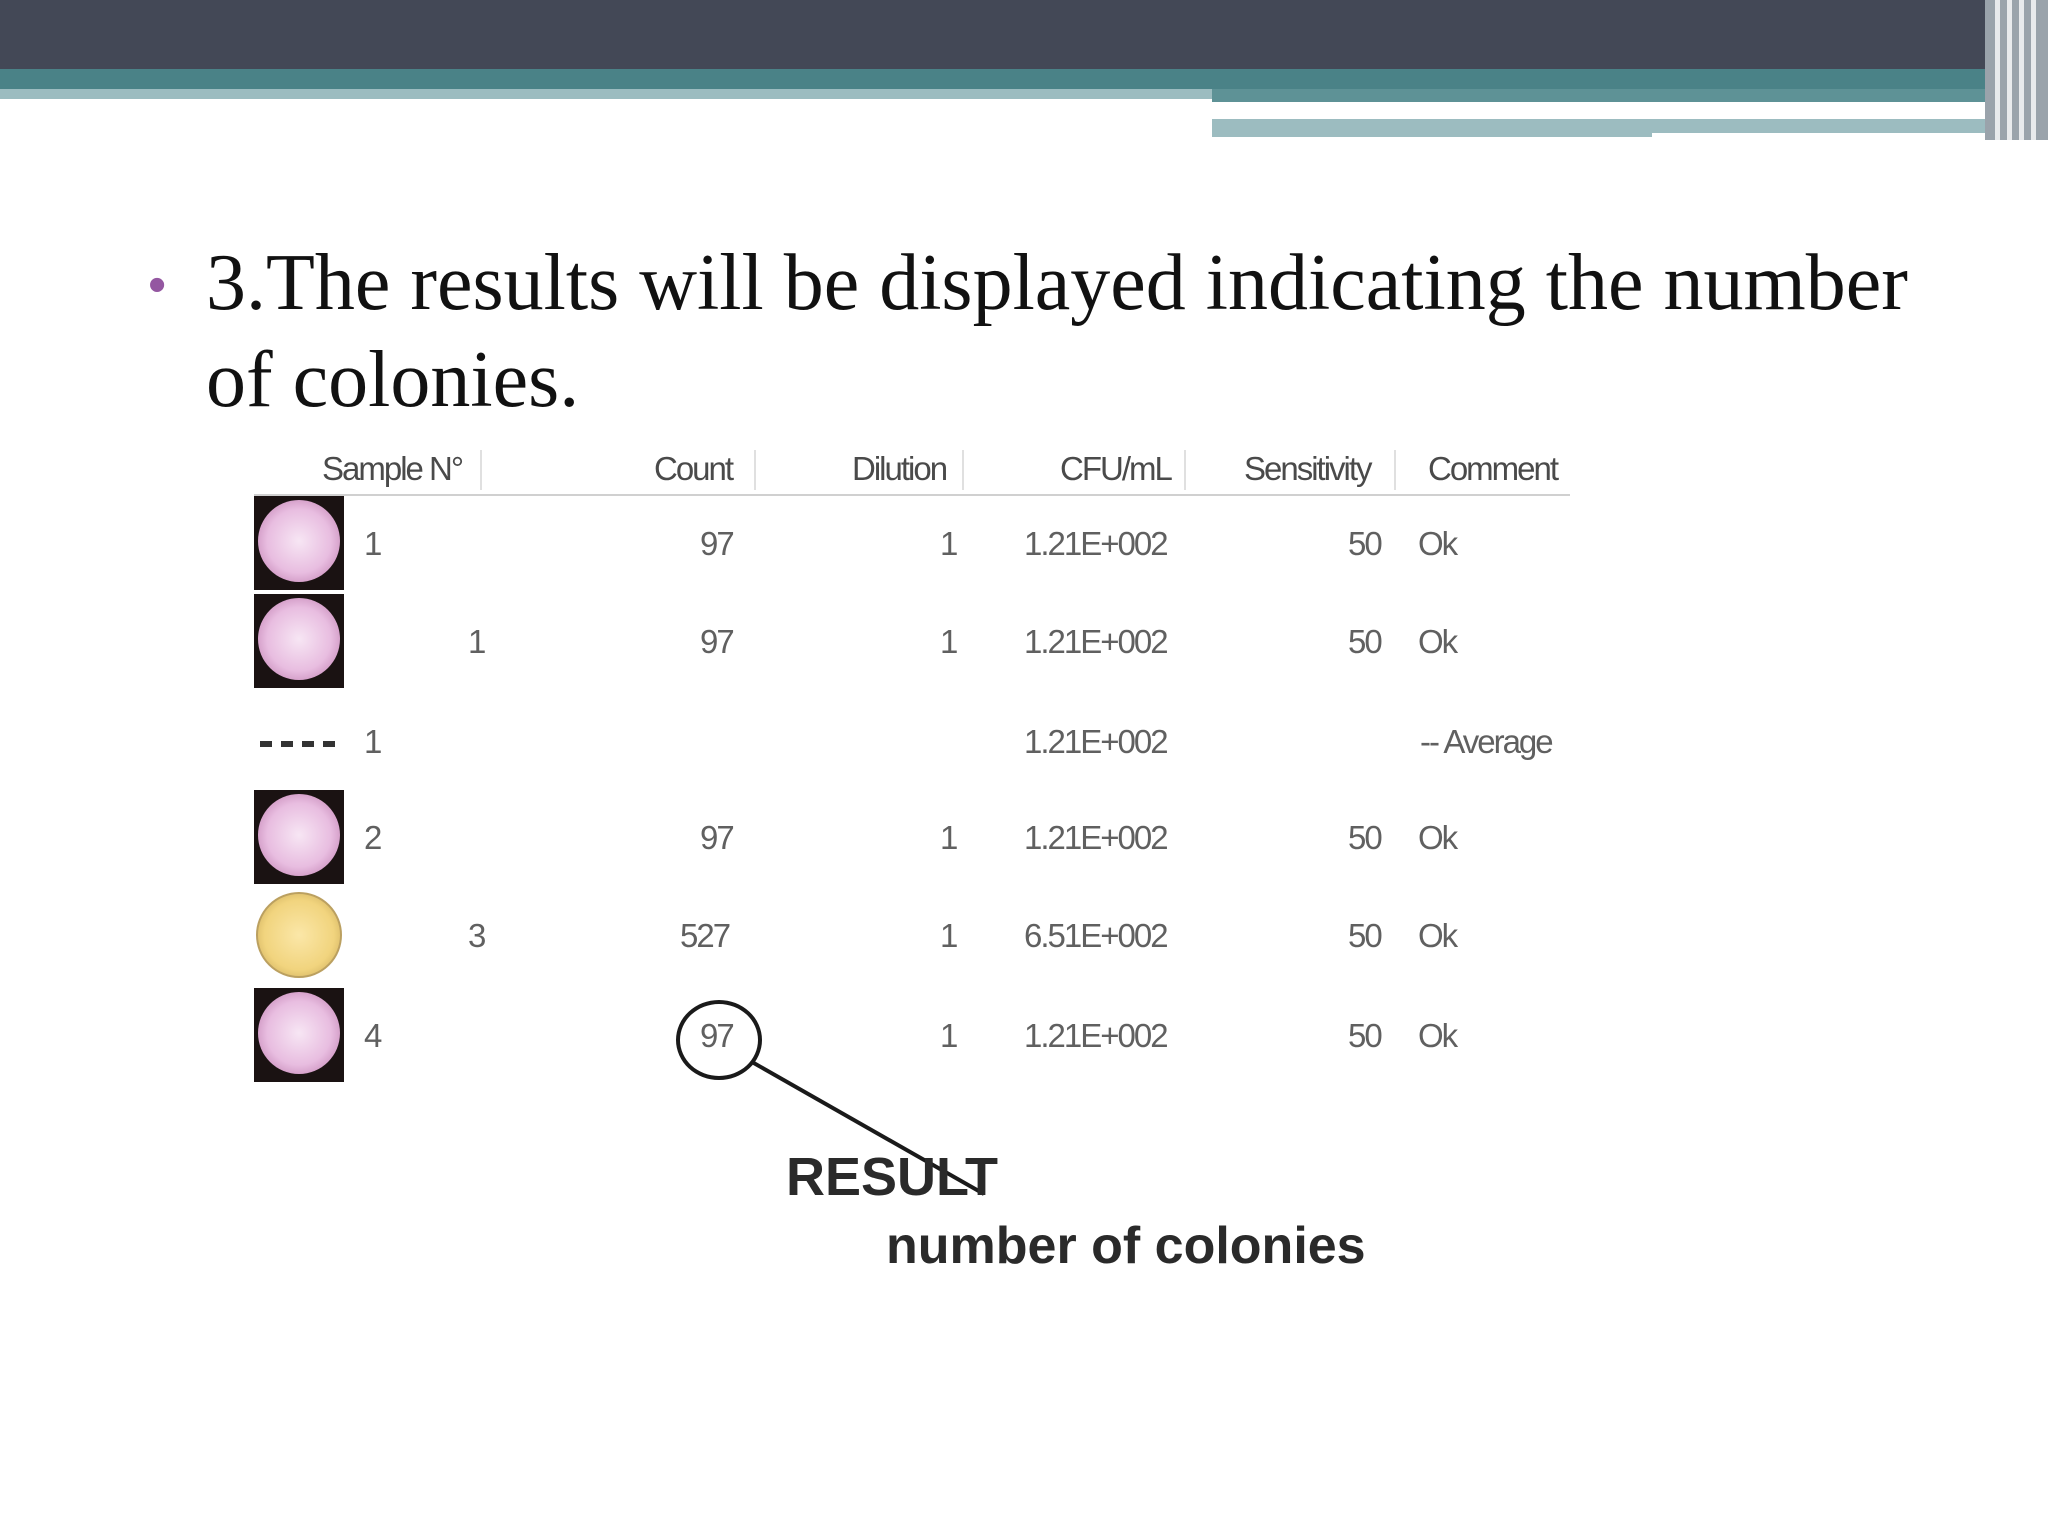 This screenshot has height=1536, width=2048. What do you see at coordinates (1126, 1246) in the screenshot?
I see `callout-subtitle: number of colonies` at bounding box center [1126, 1246].